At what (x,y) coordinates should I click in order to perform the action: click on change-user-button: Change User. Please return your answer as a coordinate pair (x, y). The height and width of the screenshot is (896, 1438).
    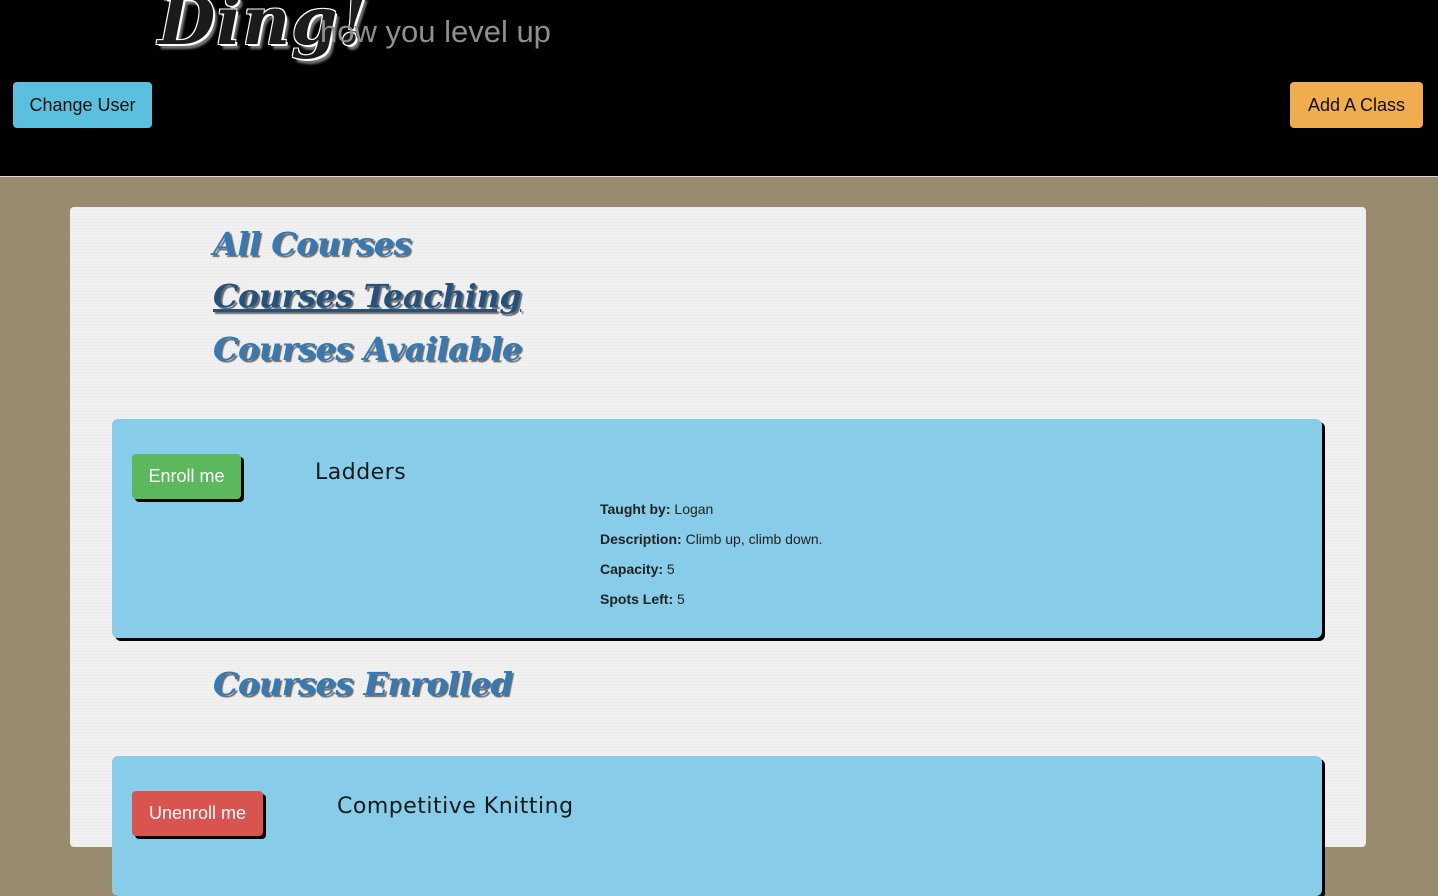
    Looking at the image, I should click on (82, 105).